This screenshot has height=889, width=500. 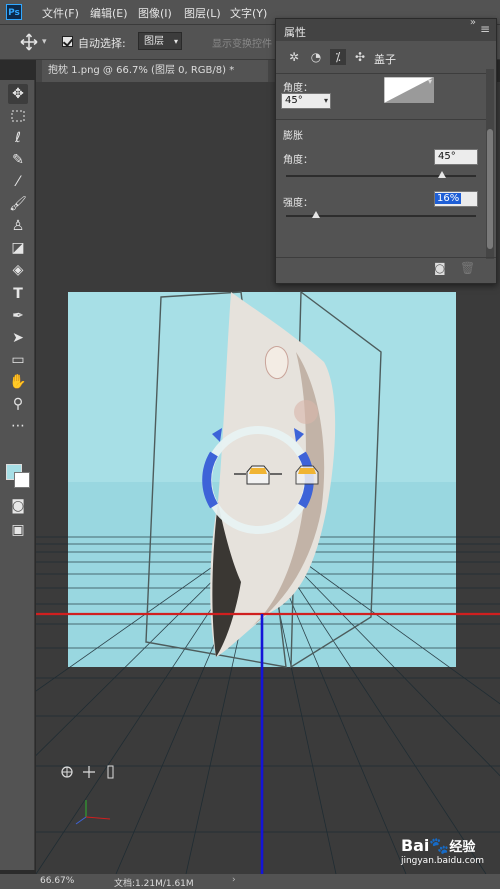 What do you see at coordinates (18, 248) in the screenshot?
I see `eraser-tool: ◪` at bounding box center [18, 248].